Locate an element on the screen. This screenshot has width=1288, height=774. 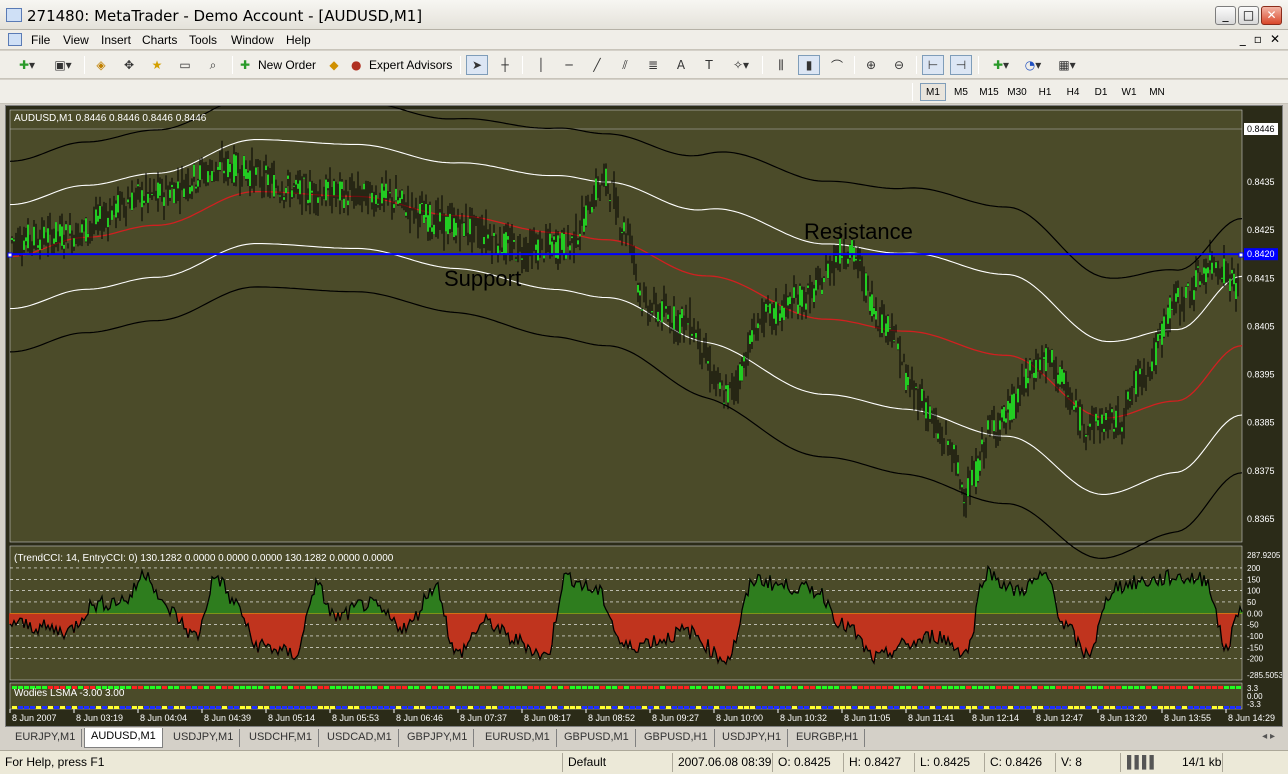
zoom-in-icon: ⊕ is located at coordinates (871, 65).